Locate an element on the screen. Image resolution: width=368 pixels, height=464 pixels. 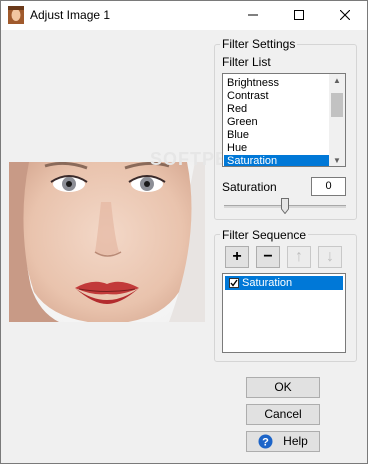
maximize-icon is located at coordinates (299, 15).